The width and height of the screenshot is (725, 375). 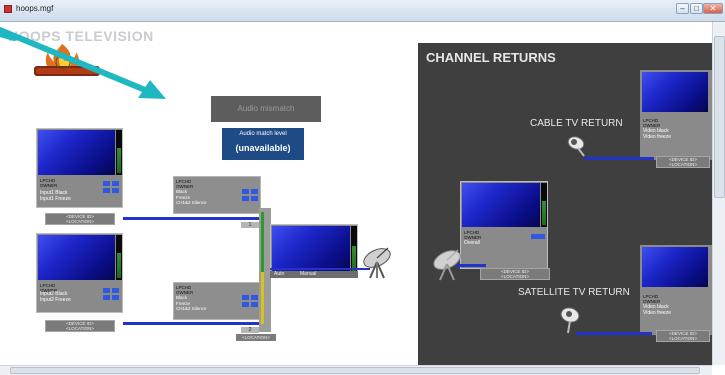 What do you see at coordinates (377, 263) in the screenshot?
I see `satellite-dish-icon` at bounding box center [377, 263].